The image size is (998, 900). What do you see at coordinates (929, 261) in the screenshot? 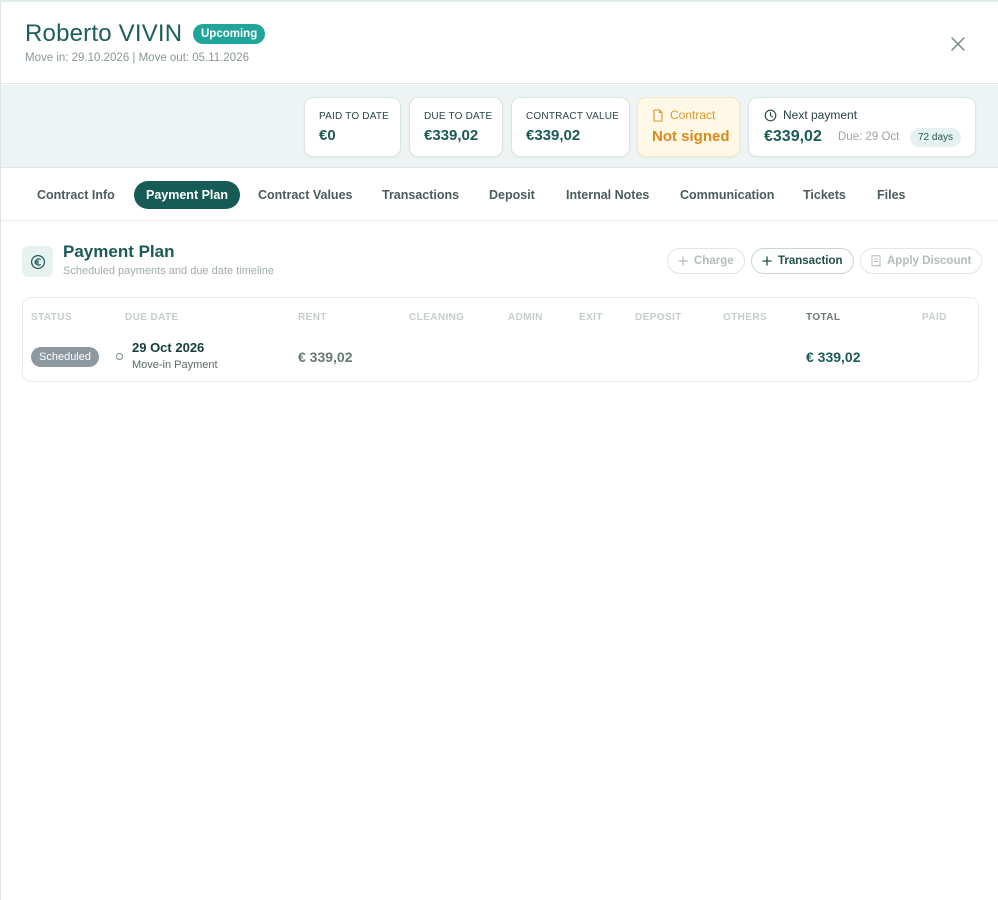
I see `apply-discount-label: Apply Discount` at bounding box center [929, 261].